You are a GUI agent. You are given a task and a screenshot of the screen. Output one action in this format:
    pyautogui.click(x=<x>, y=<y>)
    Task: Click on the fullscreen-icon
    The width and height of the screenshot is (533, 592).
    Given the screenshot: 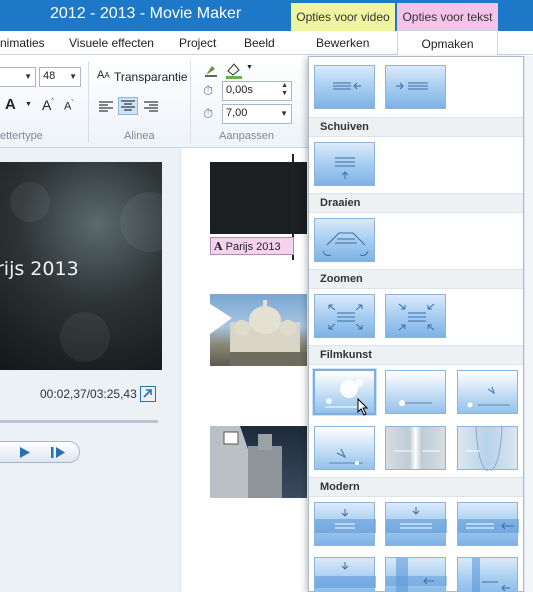 What is the action you would take?
    pyautogui.click(x=148, y=394)
    